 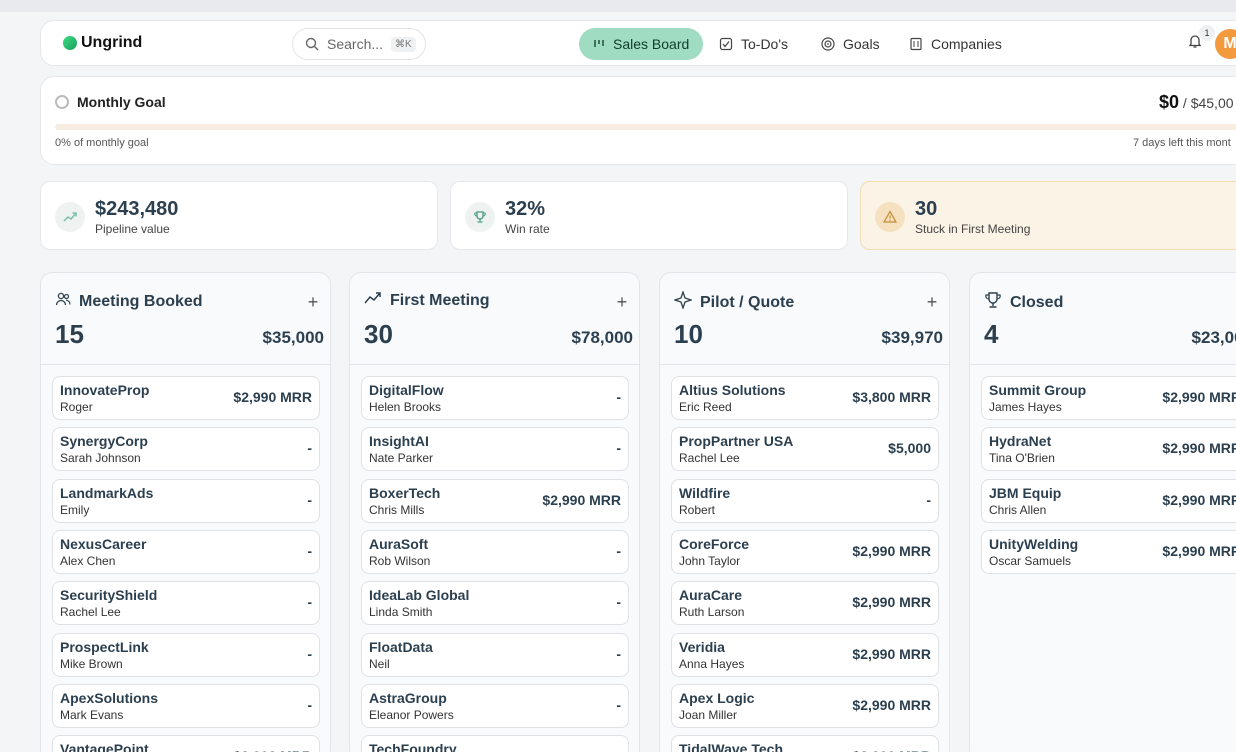 I want to click on deal-card: AuraCare Ruth Larson $2,990 MRR, so click(x=805, y=603).